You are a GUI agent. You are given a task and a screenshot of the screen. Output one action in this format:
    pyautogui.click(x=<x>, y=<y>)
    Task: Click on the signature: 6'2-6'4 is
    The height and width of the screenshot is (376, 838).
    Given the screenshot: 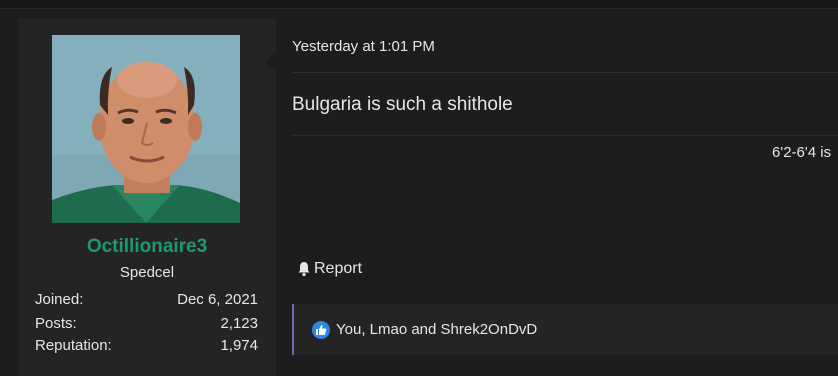 What is the action you would take?
    pyautogui.click(x=802, y=152)
    